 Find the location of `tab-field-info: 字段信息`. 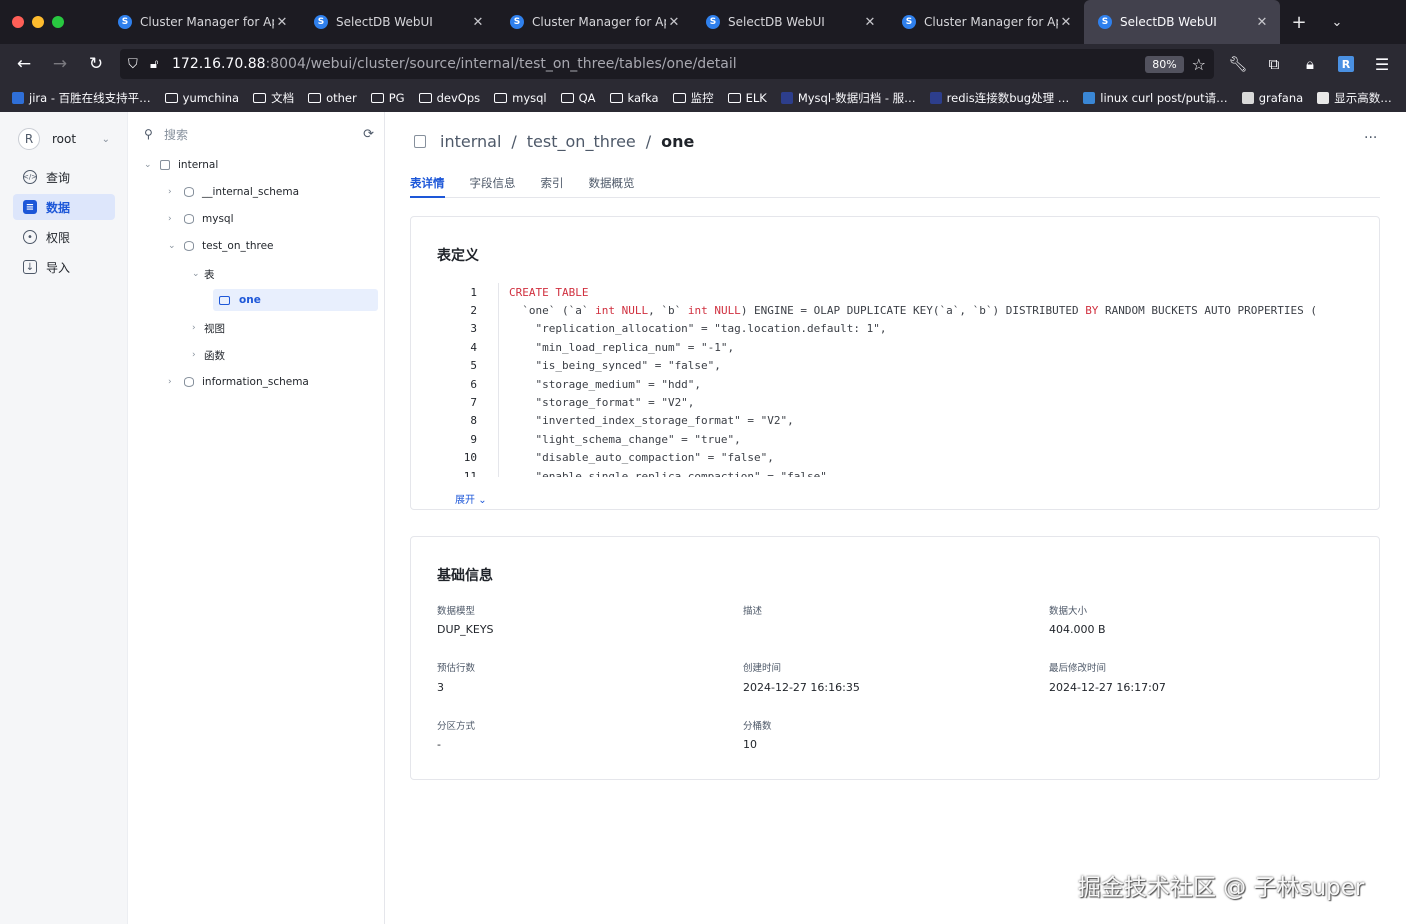

tab-field-info: 字段信息 is located at coordinates (493, 186).